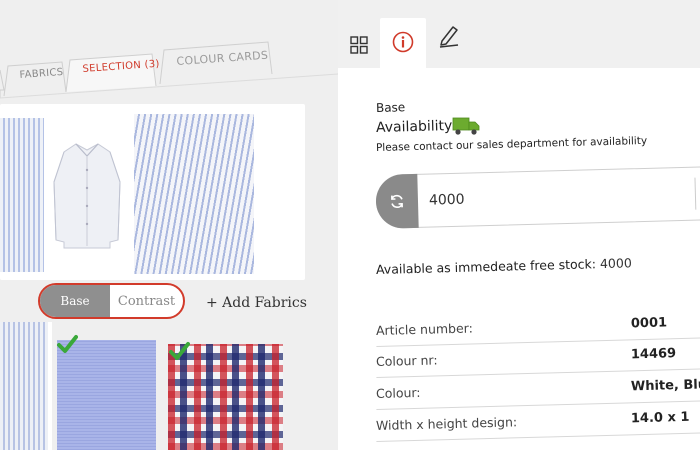 The image size is (700, 450). Describe the element at coordinates (22, 195) in the screenshot. I see `fabric-stripe-preview` at that location.